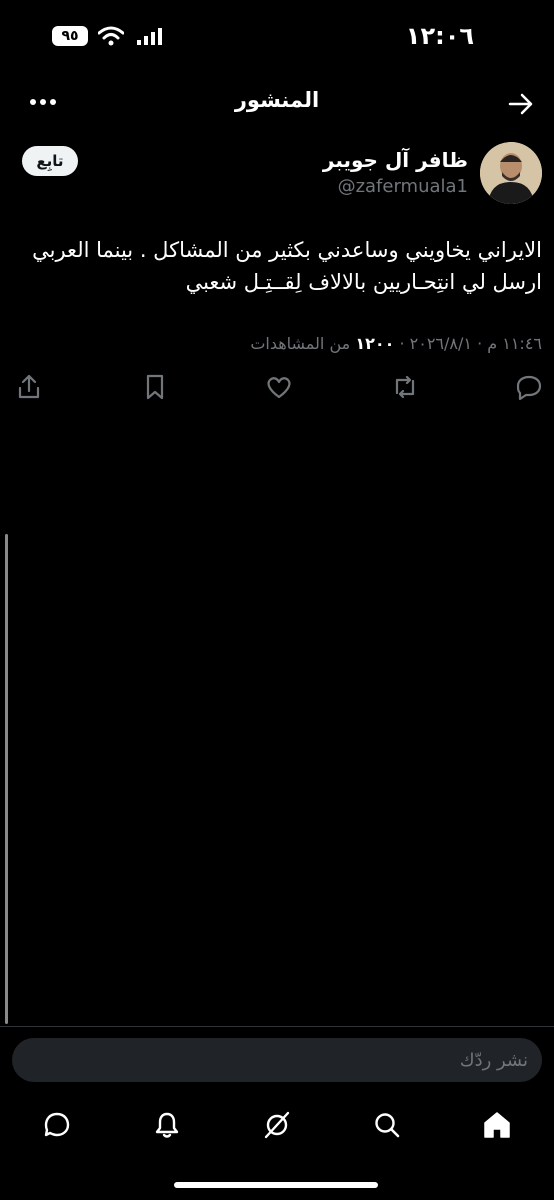 This screenshot has width=554, height=1200. I want to click on notifications-icon, so click(167, 1125).